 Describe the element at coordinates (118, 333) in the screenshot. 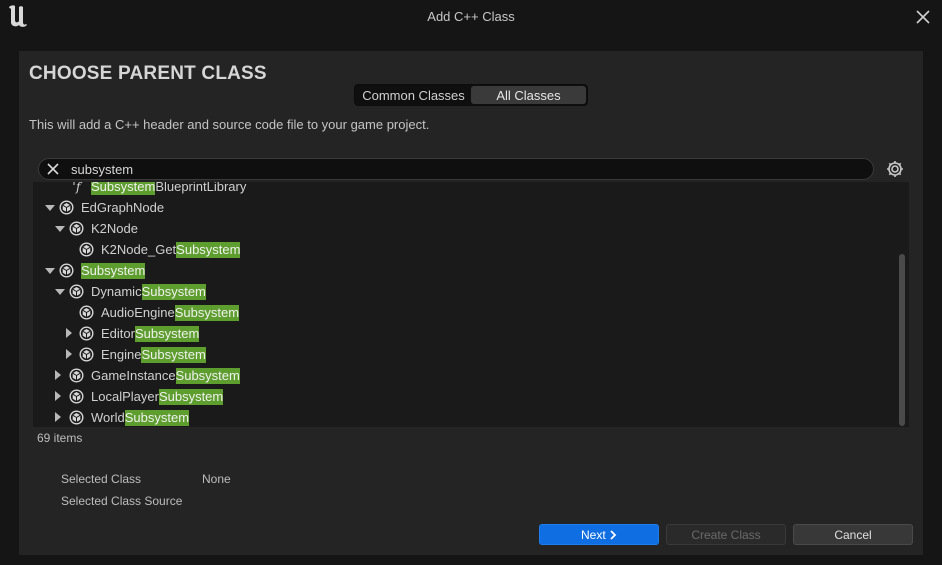

I see `label-text: Editor` at that location.